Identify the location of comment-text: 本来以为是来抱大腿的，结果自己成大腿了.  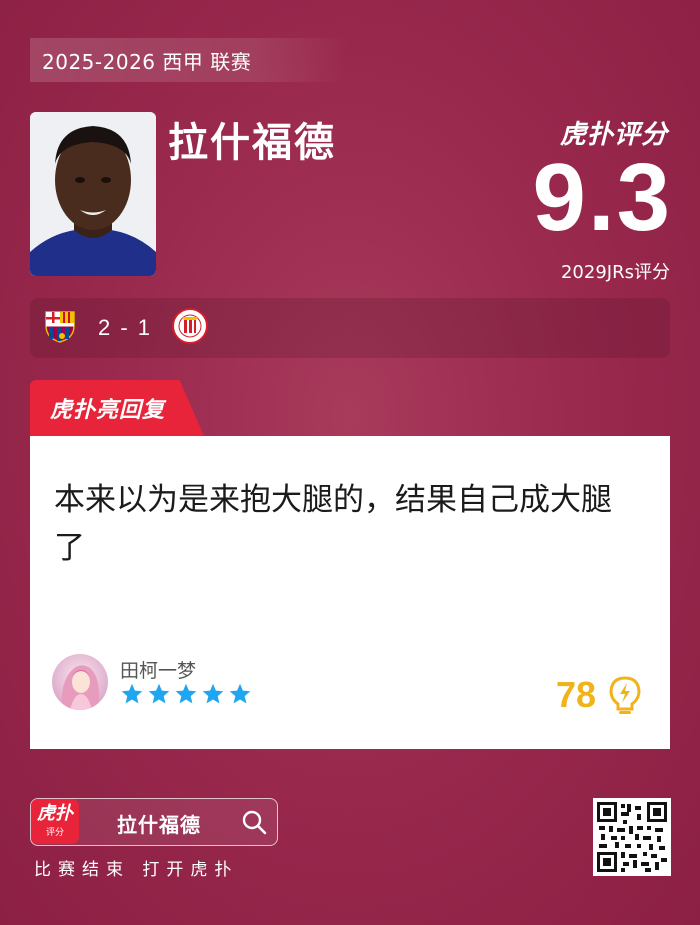
(333, 524).